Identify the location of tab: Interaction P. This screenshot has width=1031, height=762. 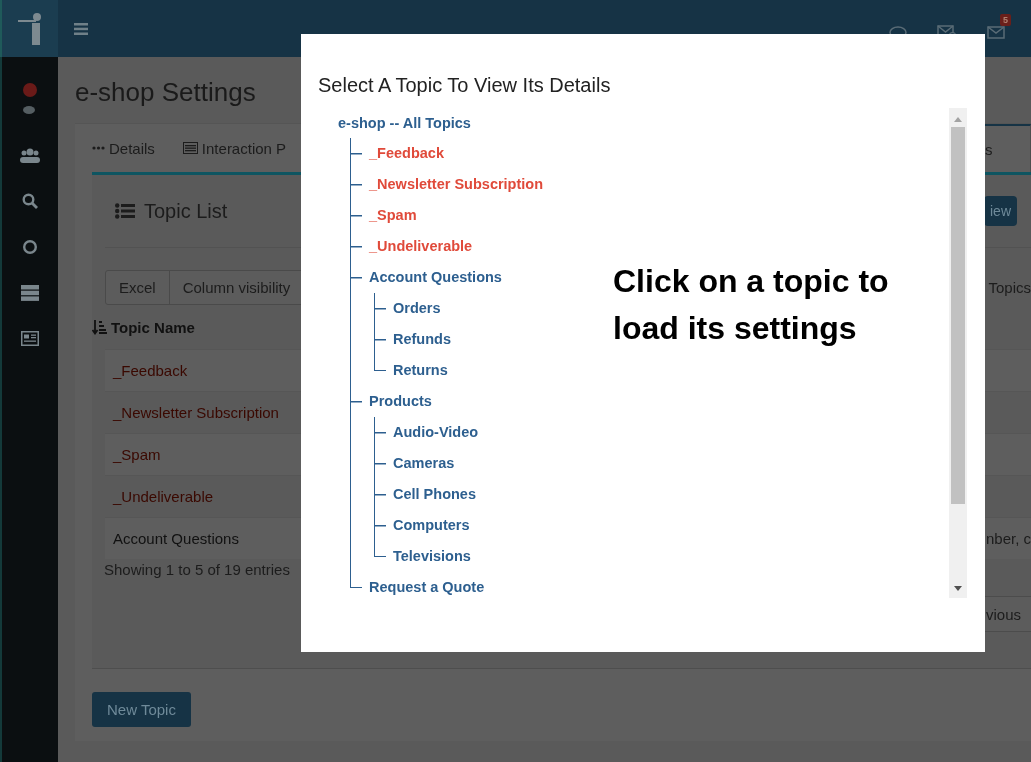
(242, 148).